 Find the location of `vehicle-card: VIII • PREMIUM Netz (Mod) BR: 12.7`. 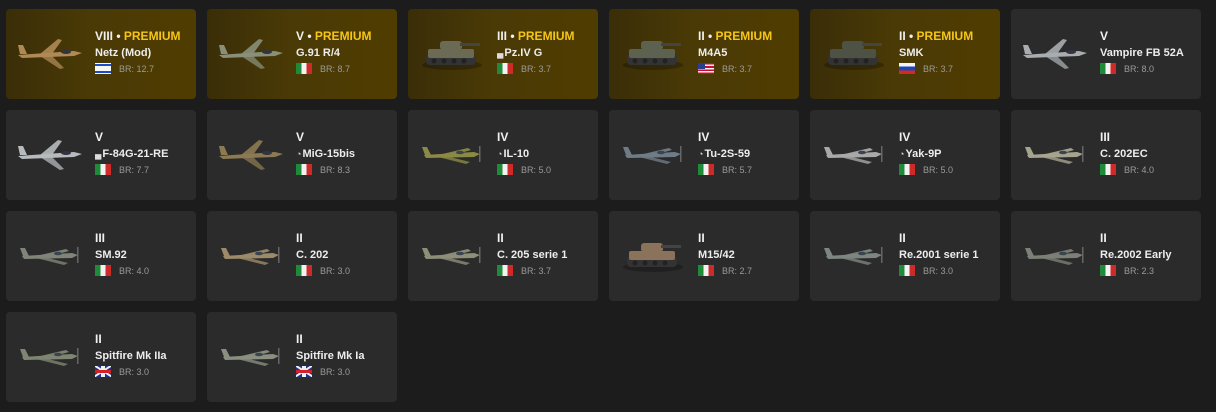

vehicle-card: VIII • PREMIUM Netz (Mod) BR: 12.7 is located at coordinates (101, 54).